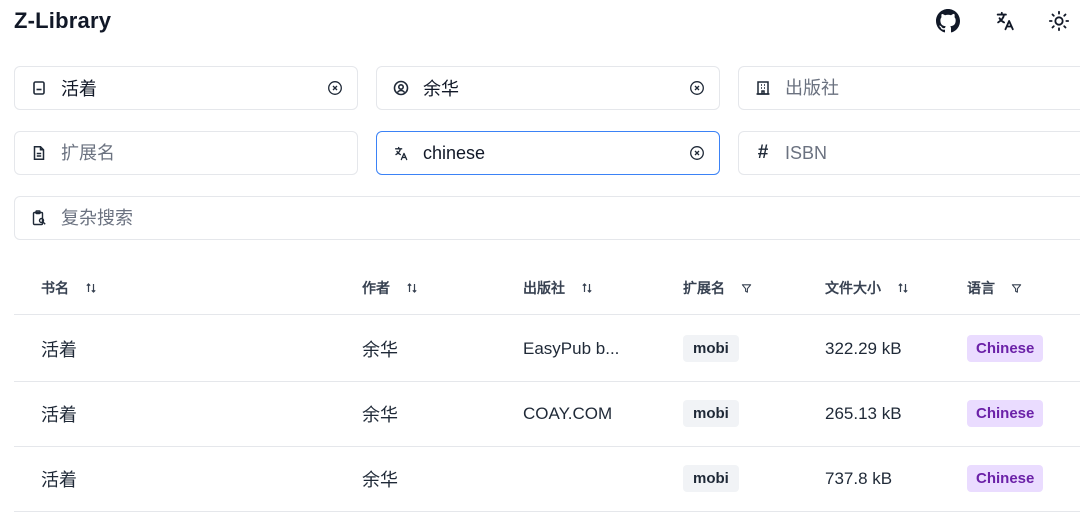 Image resolution: width=1080 pixels, height=512 pixels. What do you see at coordinates (547, 479) in the screenshot?
I see `table-row: 活着 余华 mobi 737.8 kB Chinese` at bounding box center [547, 479].